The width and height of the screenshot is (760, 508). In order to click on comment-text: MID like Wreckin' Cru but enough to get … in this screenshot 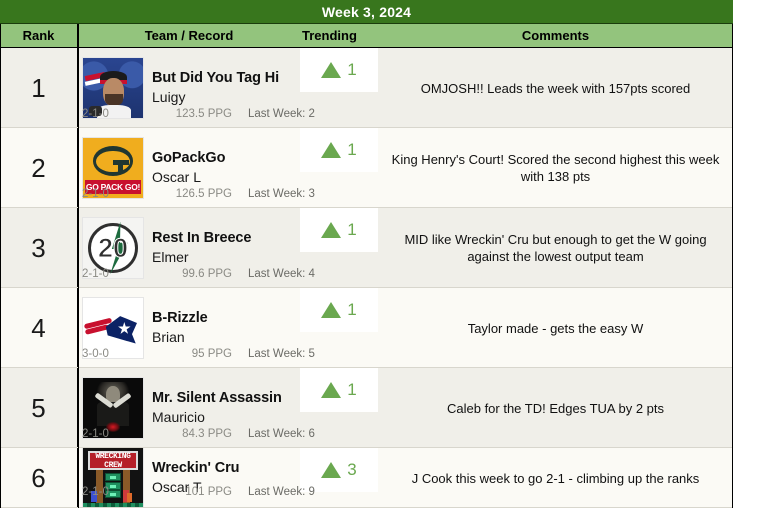, I will do `click(555, 248)`.